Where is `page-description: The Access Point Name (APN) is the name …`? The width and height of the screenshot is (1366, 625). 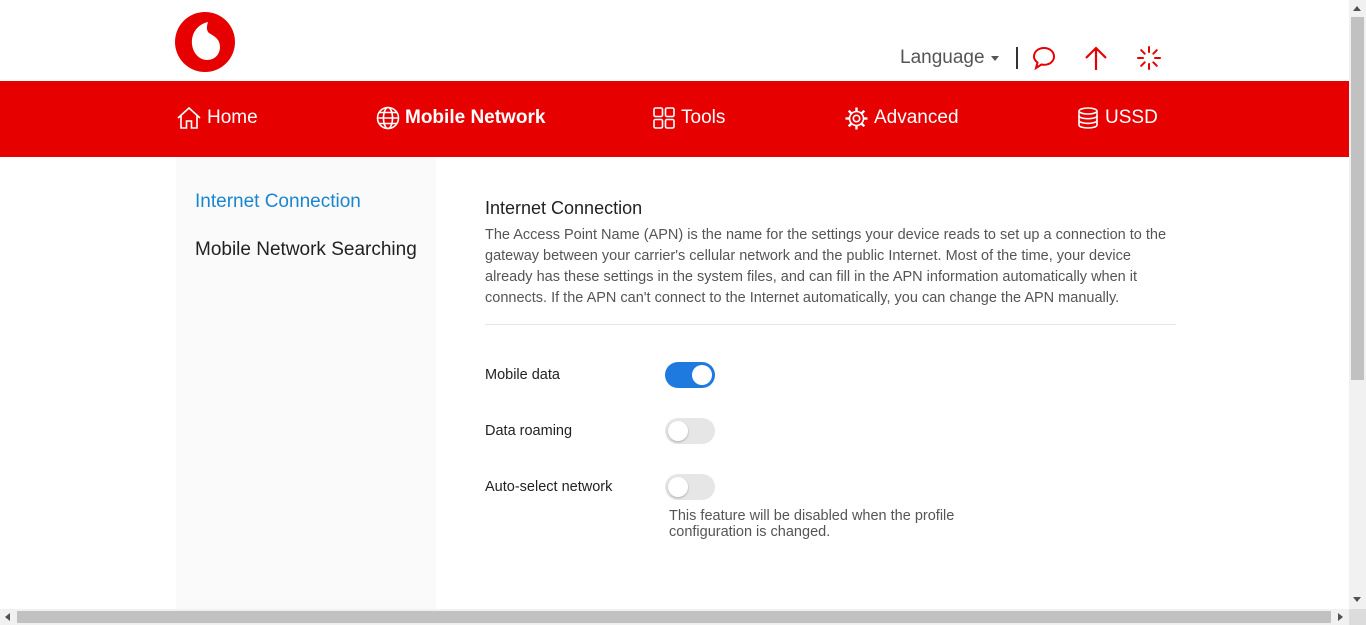 page-description: The Access Point Name (APN) is the name … is located at coordinates (826, 266).